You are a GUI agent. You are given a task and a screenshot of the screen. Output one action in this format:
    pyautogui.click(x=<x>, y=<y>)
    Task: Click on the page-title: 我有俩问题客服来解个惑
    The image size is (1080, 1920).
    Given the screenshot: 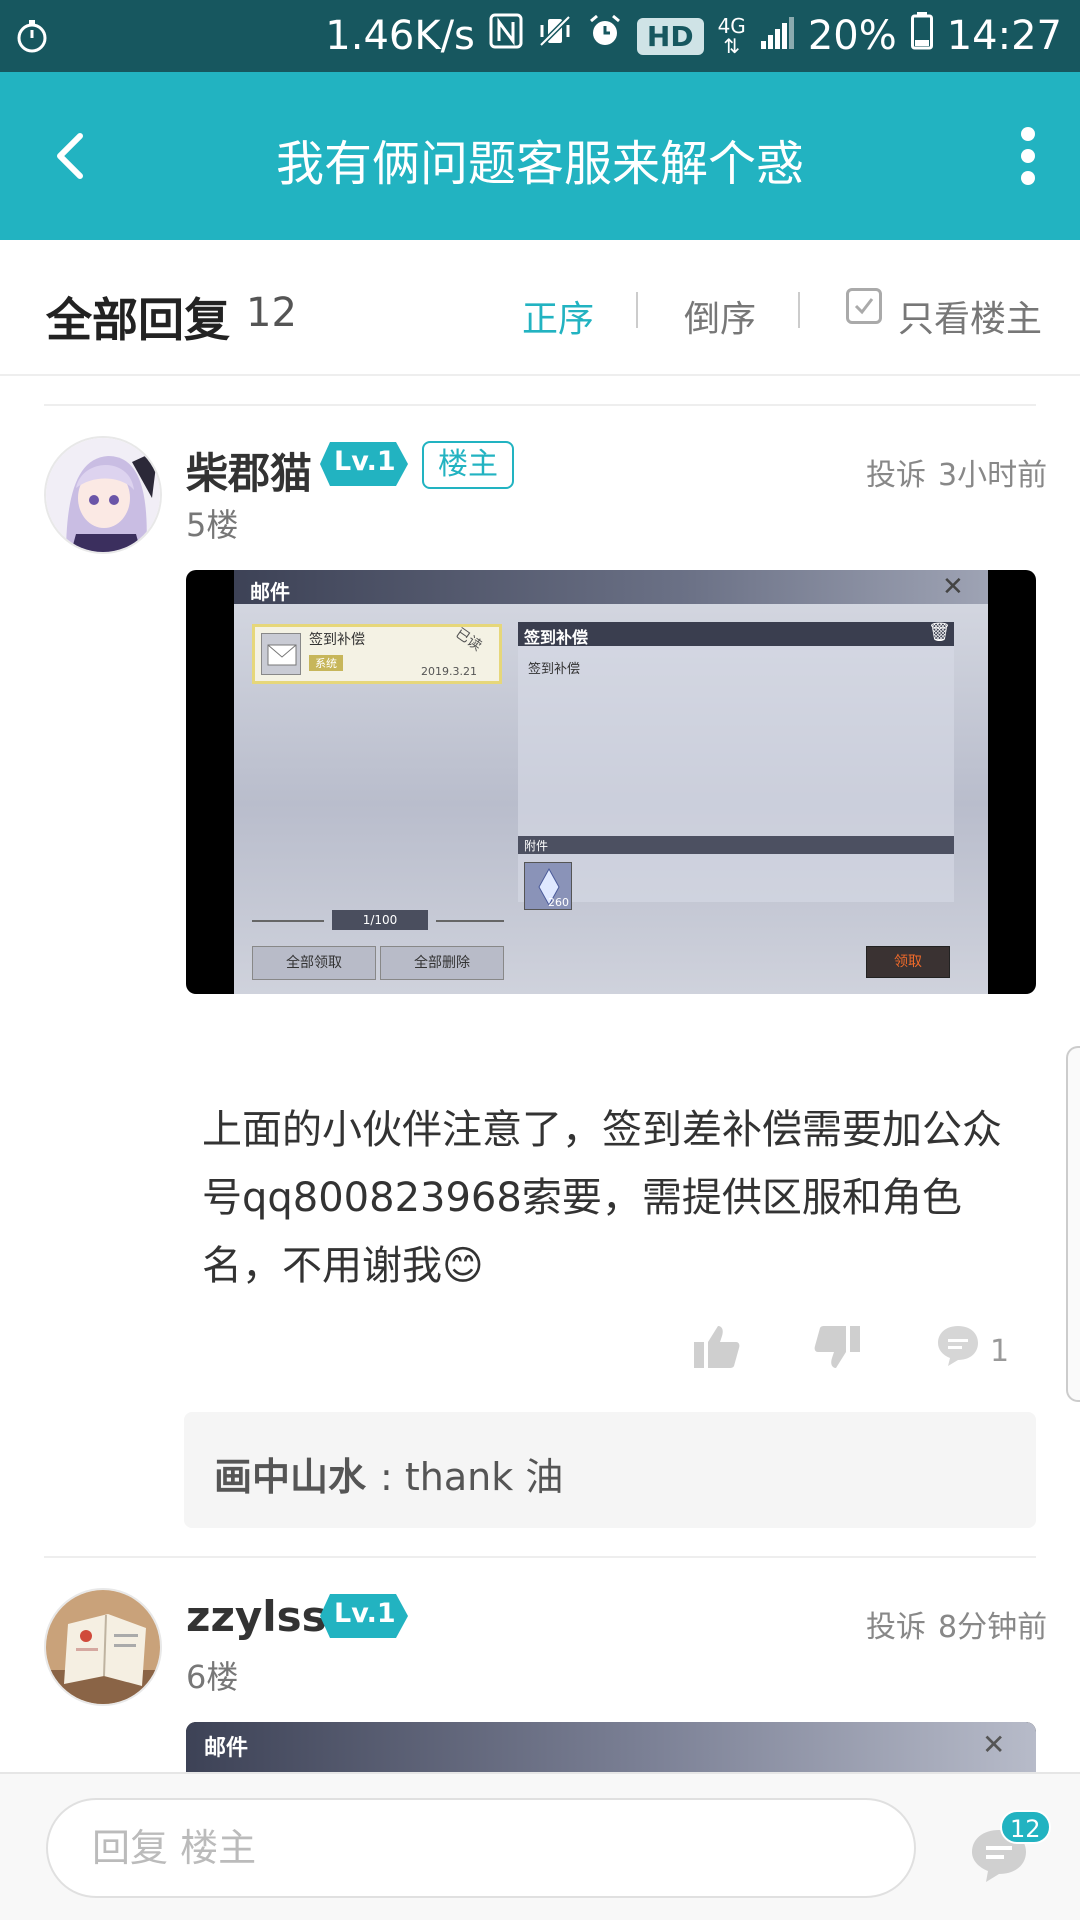 What is the action you would take?
    pyautogui.click(x=539, y=164)
    